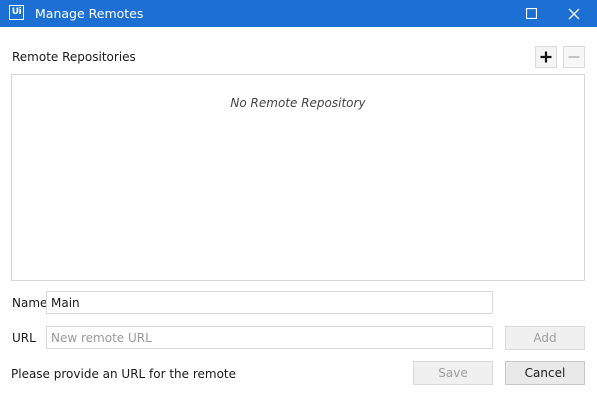  Describe the element at coordinates (74, 57) in the screenshot. I see `remote-repositories-label: Remote Repositories` at that location.